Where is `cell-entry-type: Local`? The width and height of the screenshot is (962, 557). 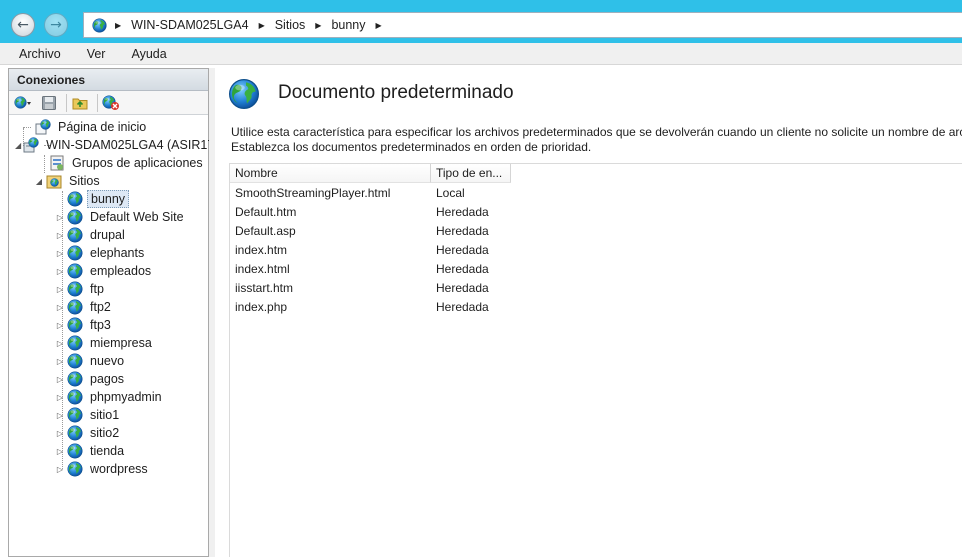 cell-entry-type: Local is located at coordinates (450, 192).